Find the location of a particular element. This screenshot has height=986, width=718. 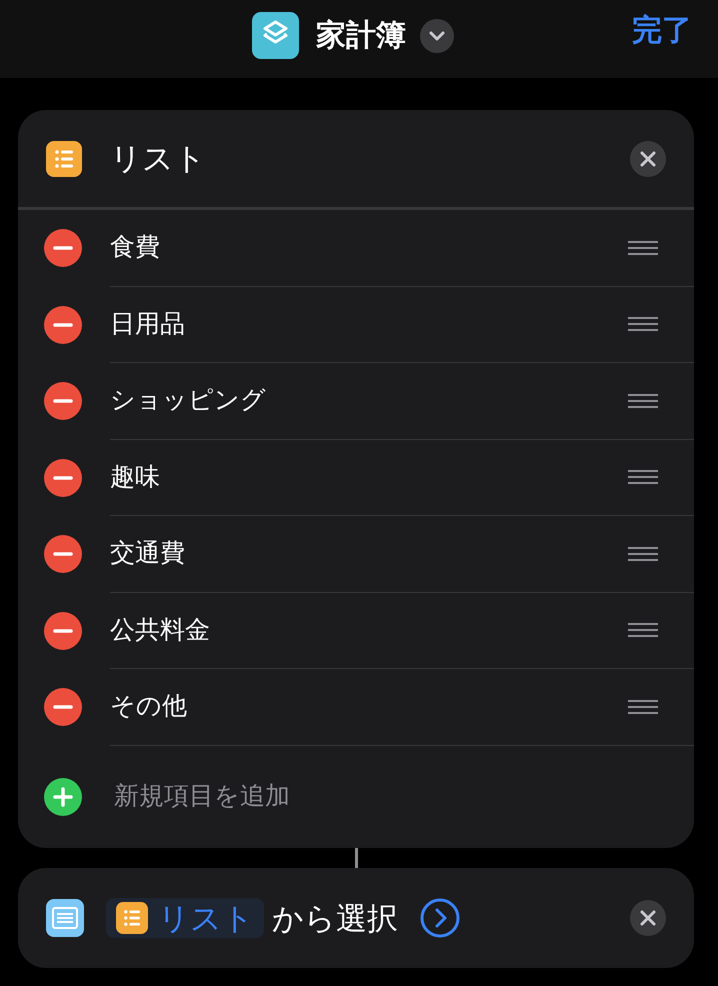

add-icon is located at coordinates (63, 797).